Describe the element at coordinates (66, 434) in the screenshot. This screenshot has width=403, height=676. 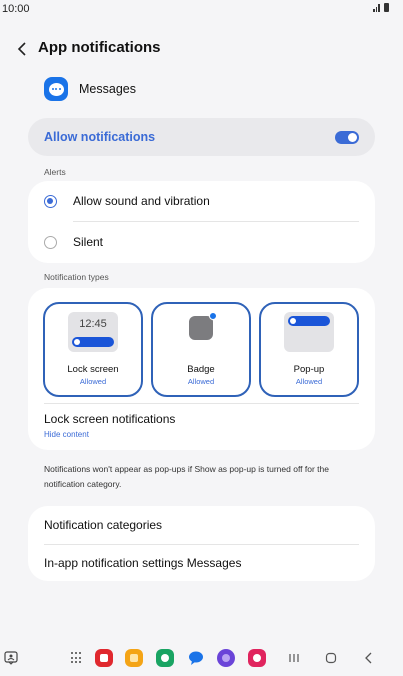
I see `lock-screen-notifications-value: Hide content` at that location.